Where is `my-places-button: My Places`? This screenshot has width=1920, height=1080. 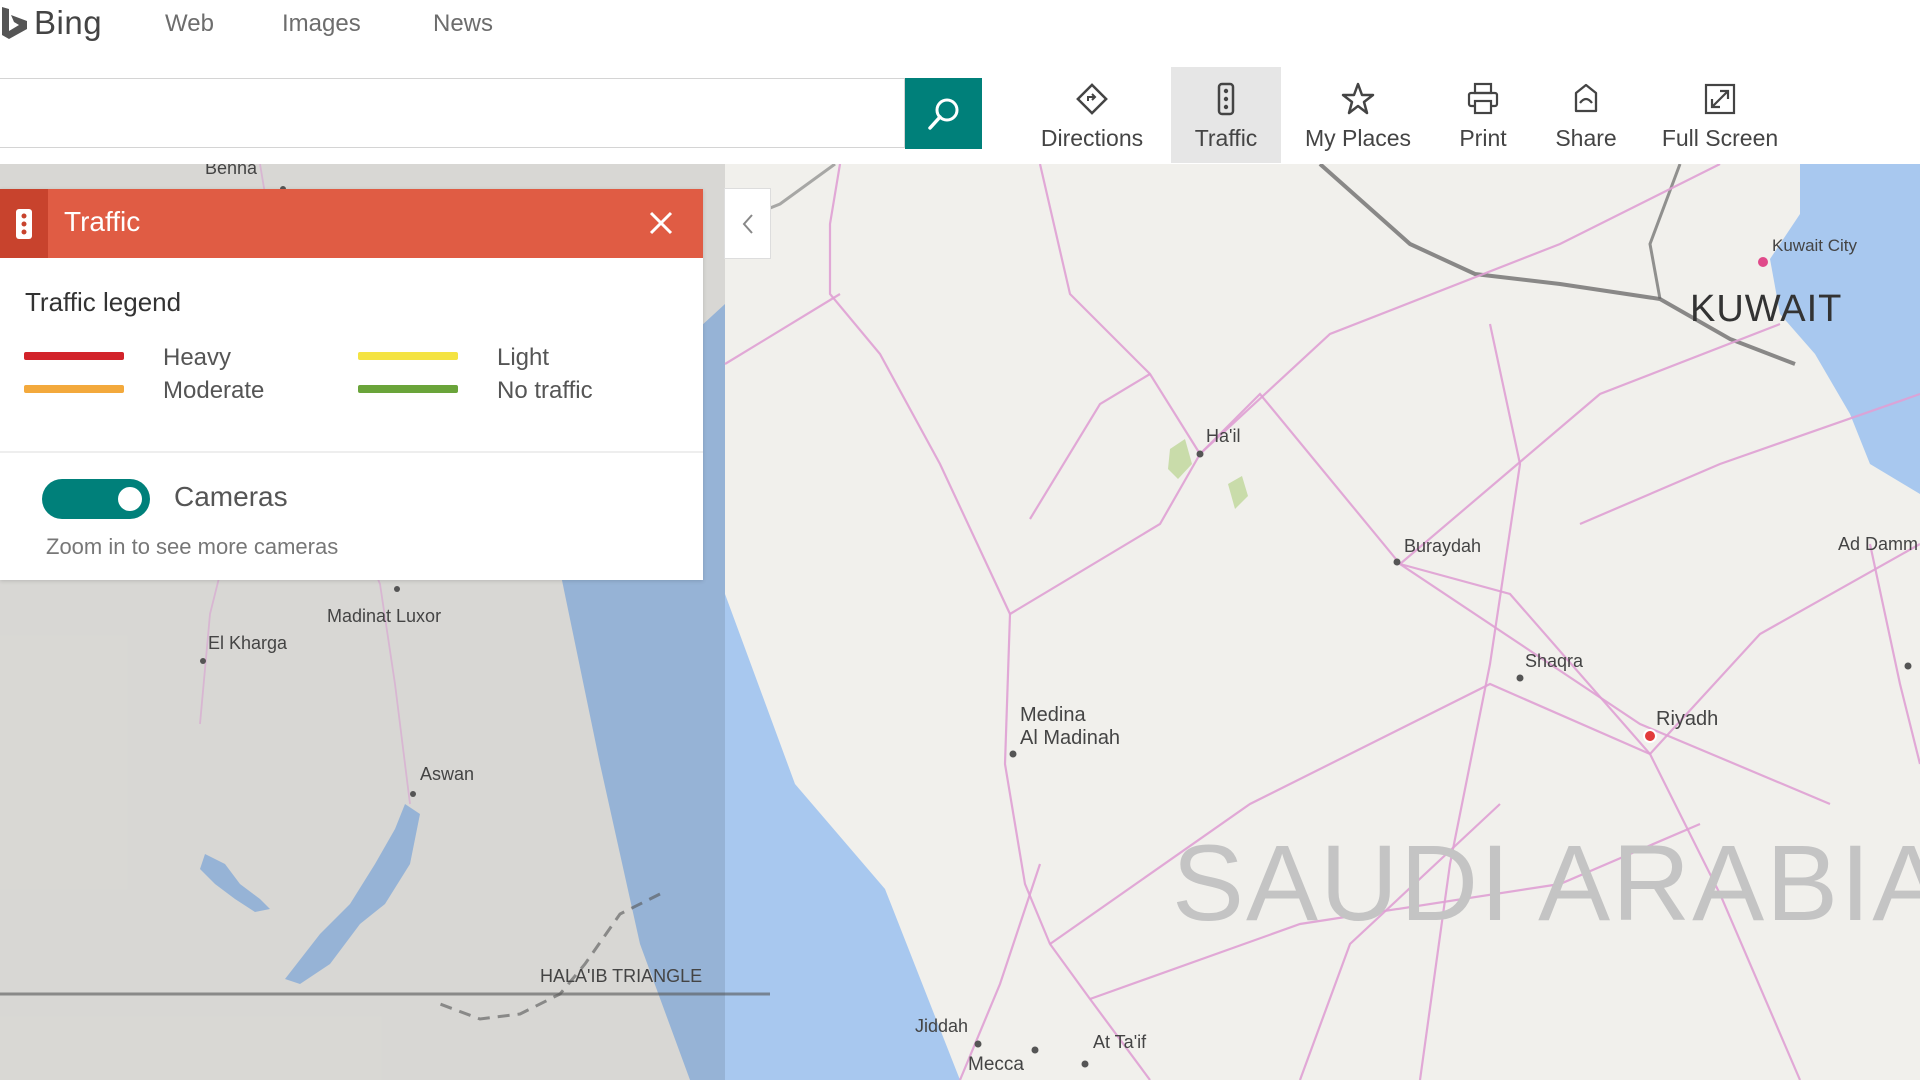
my-places-button: My Places is located at coordinates (1358, 115).